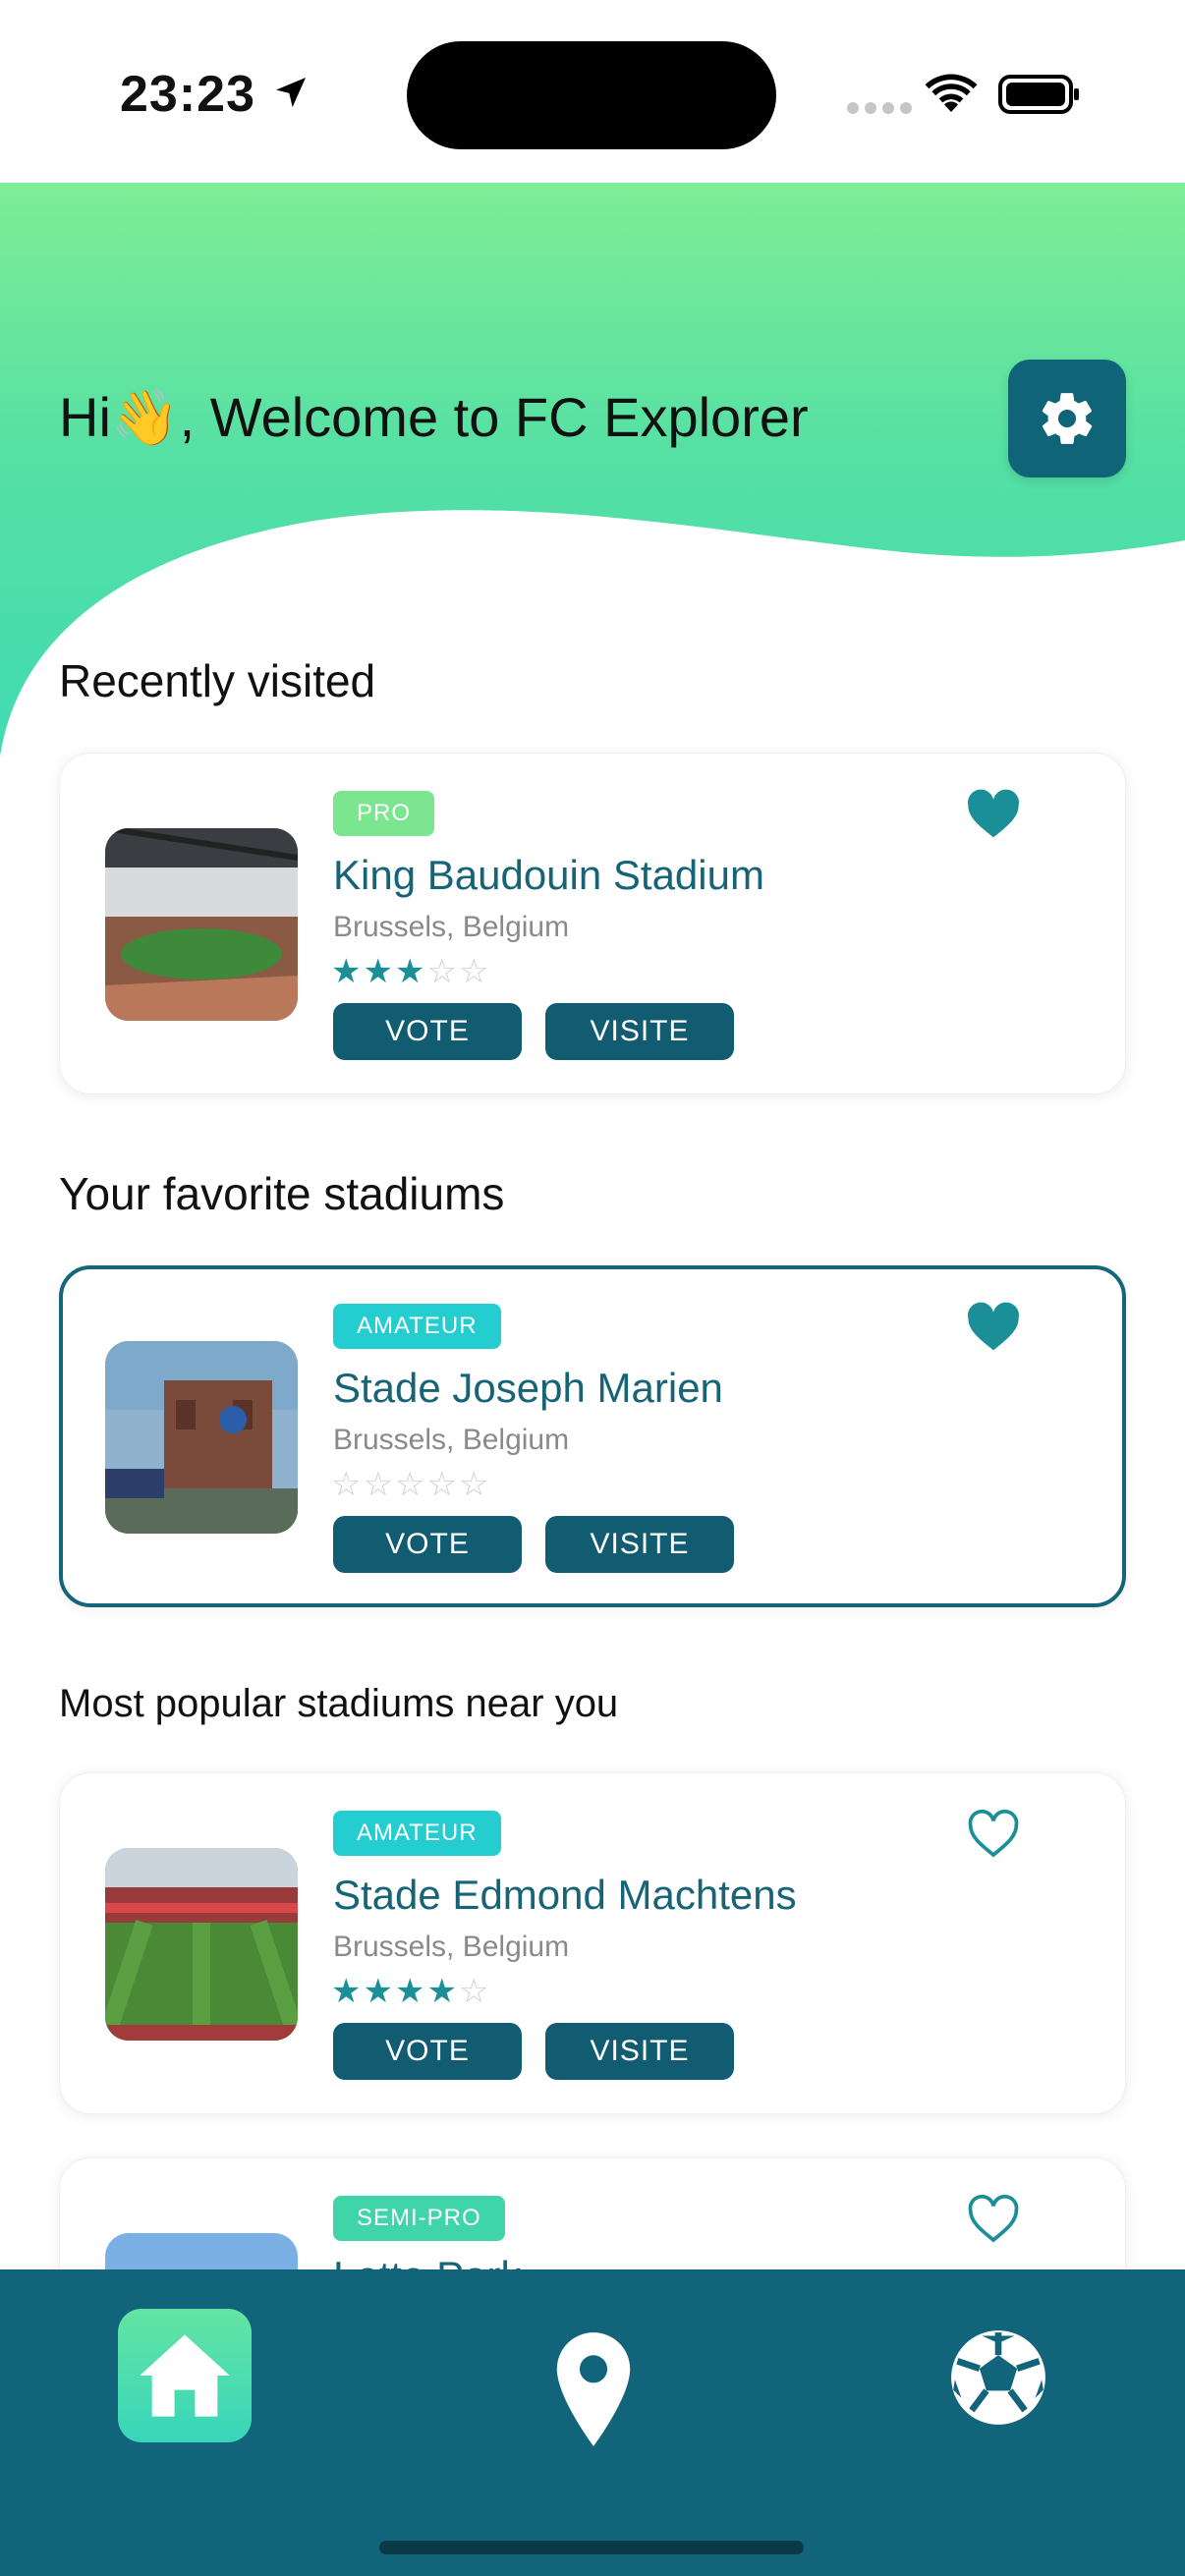 This screenshot has height=2576, width=1185. I want to click on home-icon, so click(185, 2375).